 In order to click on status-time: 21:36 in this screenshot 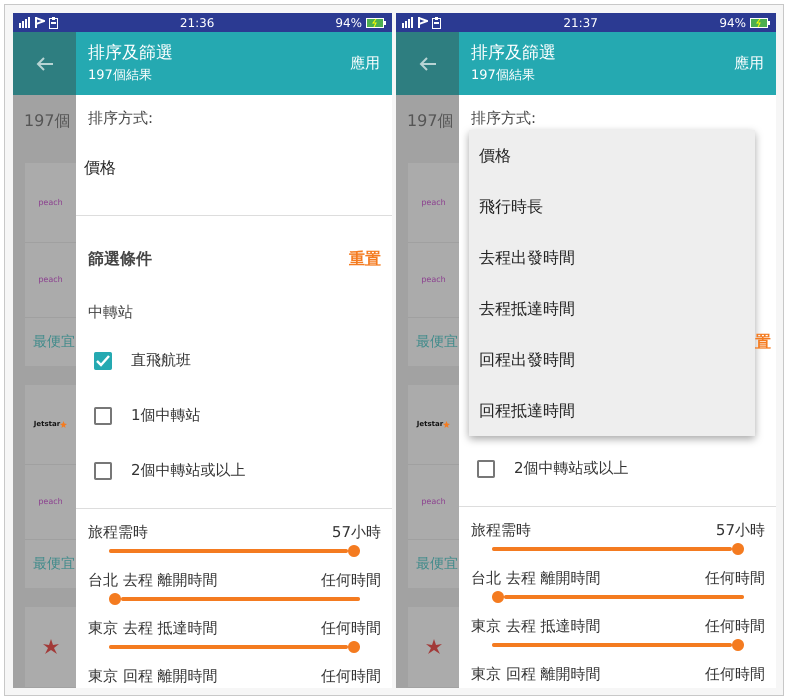, I will do `click(197, 23)`.